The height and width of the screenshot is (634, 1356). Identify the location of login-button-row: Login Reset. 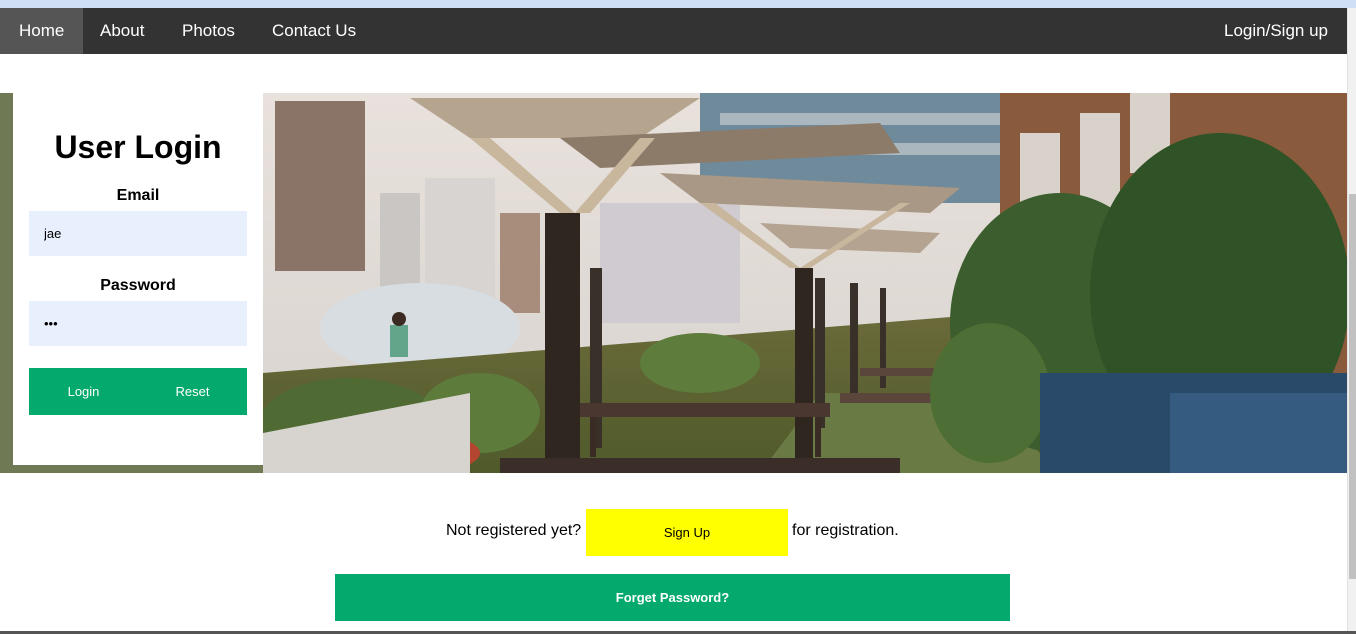
(138, 391).